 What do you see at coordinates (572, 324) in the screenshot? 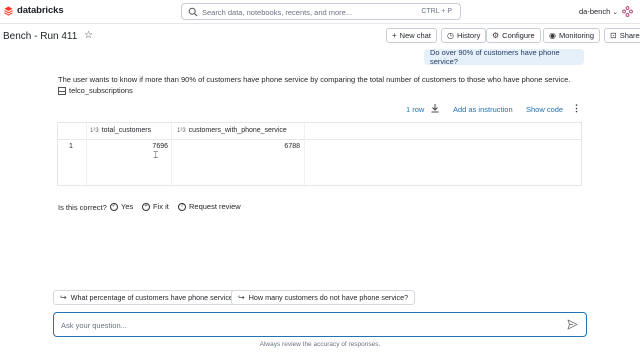
I see `send-icon` at bounding box center [572, 324].